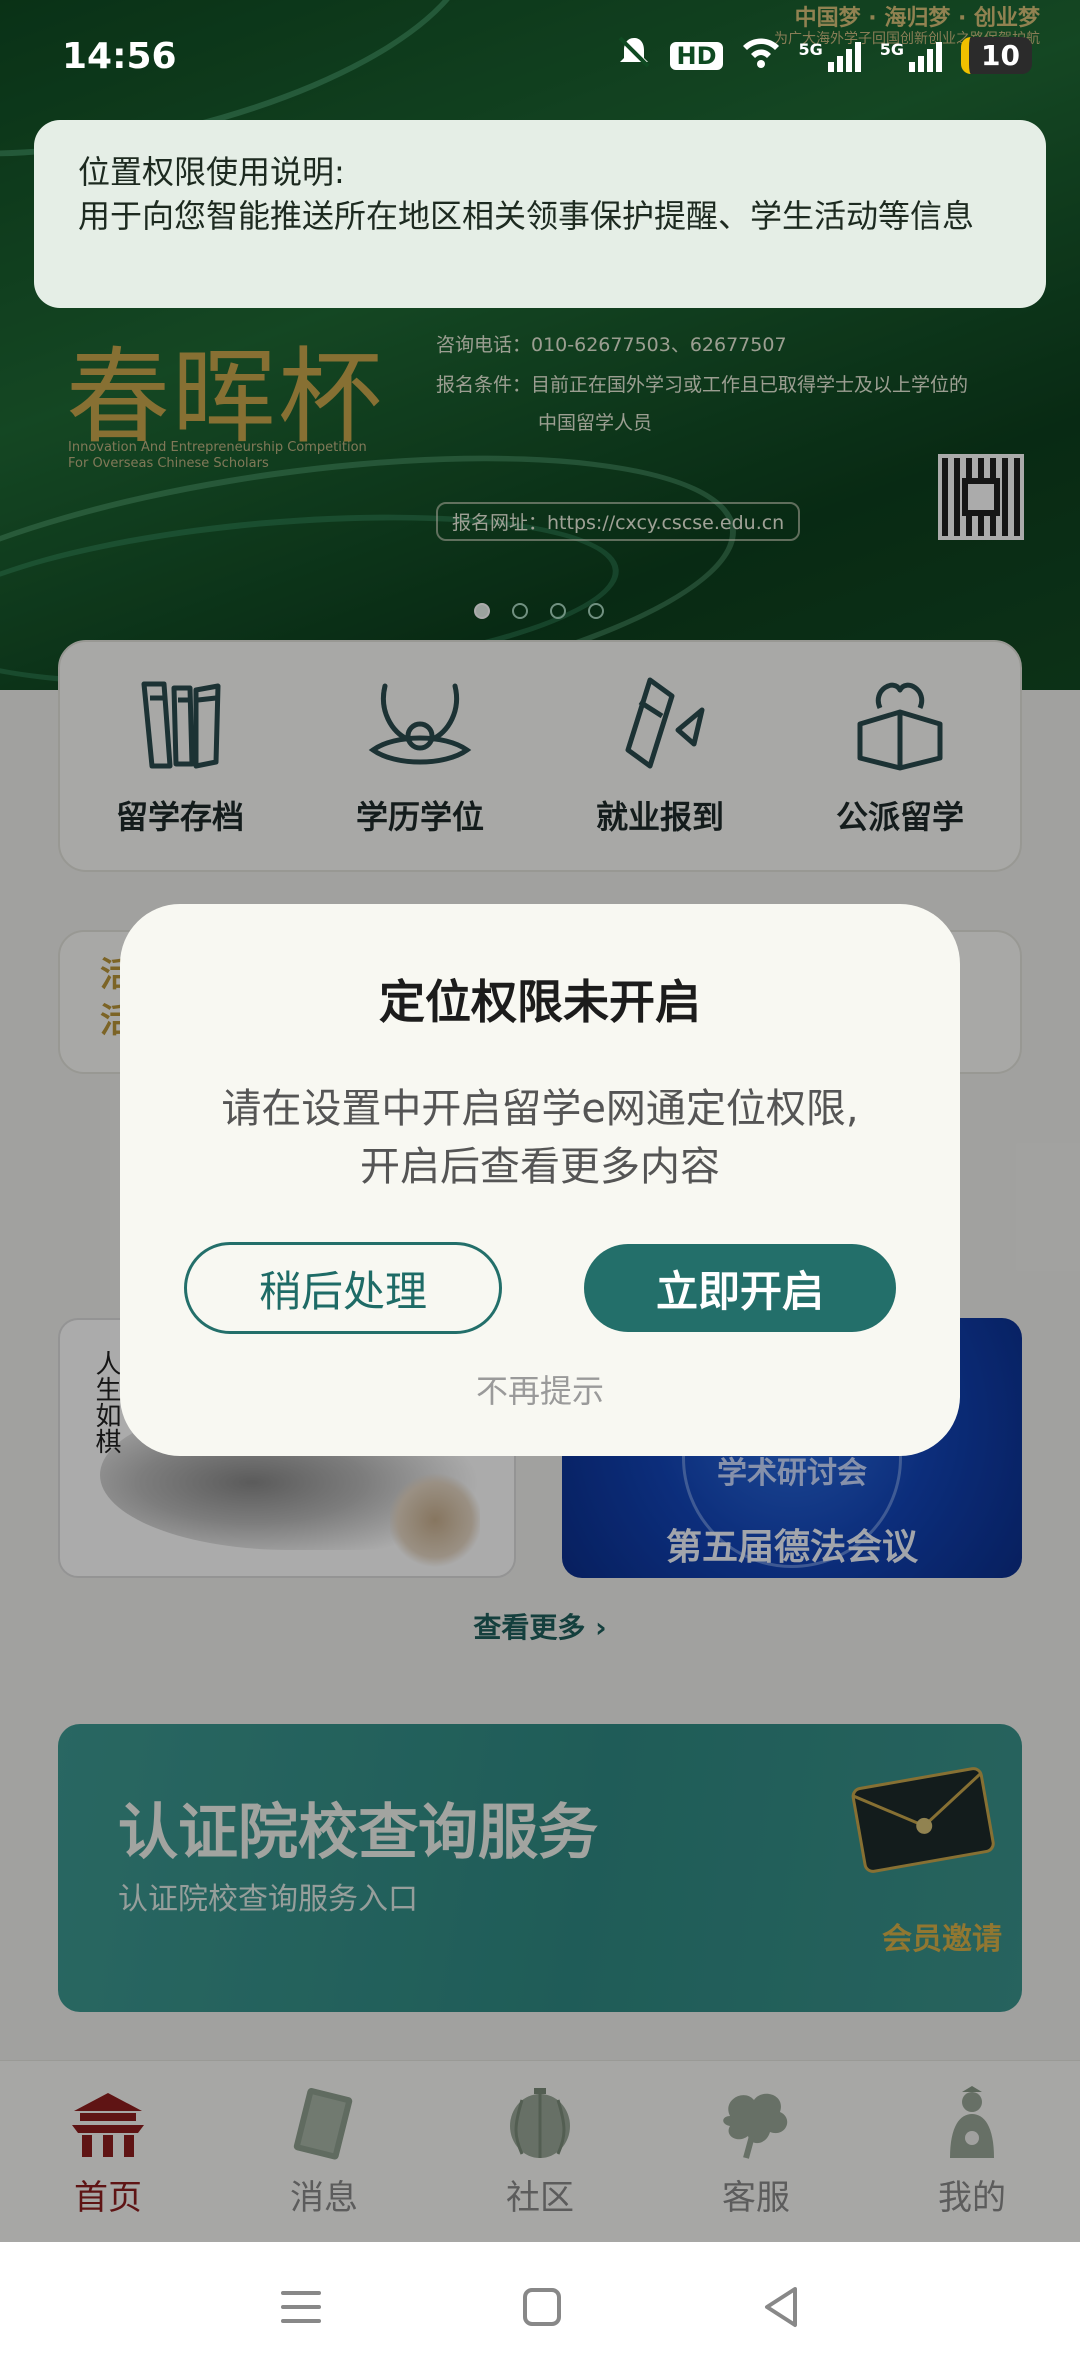 Image resolution: width=1080 pixels, height=2376 pixels. What do you see at coordinates (996, 55) in the screenshot?
I see `battery-icon: 10` at bounding box center [996, 55].